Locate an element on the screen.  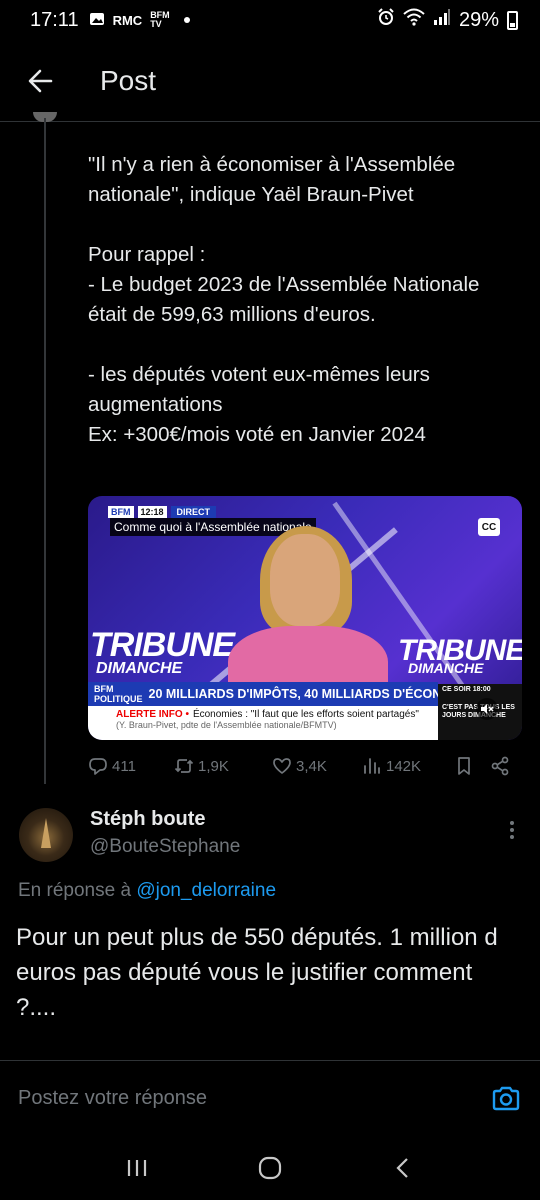
thread-line is located at coordinates (45, 451).